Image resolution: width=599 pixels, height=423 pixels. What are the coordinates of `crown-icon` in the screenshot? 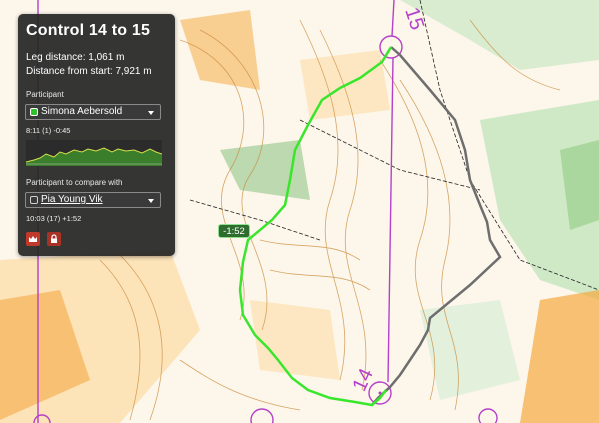 It's located at (33, 239).